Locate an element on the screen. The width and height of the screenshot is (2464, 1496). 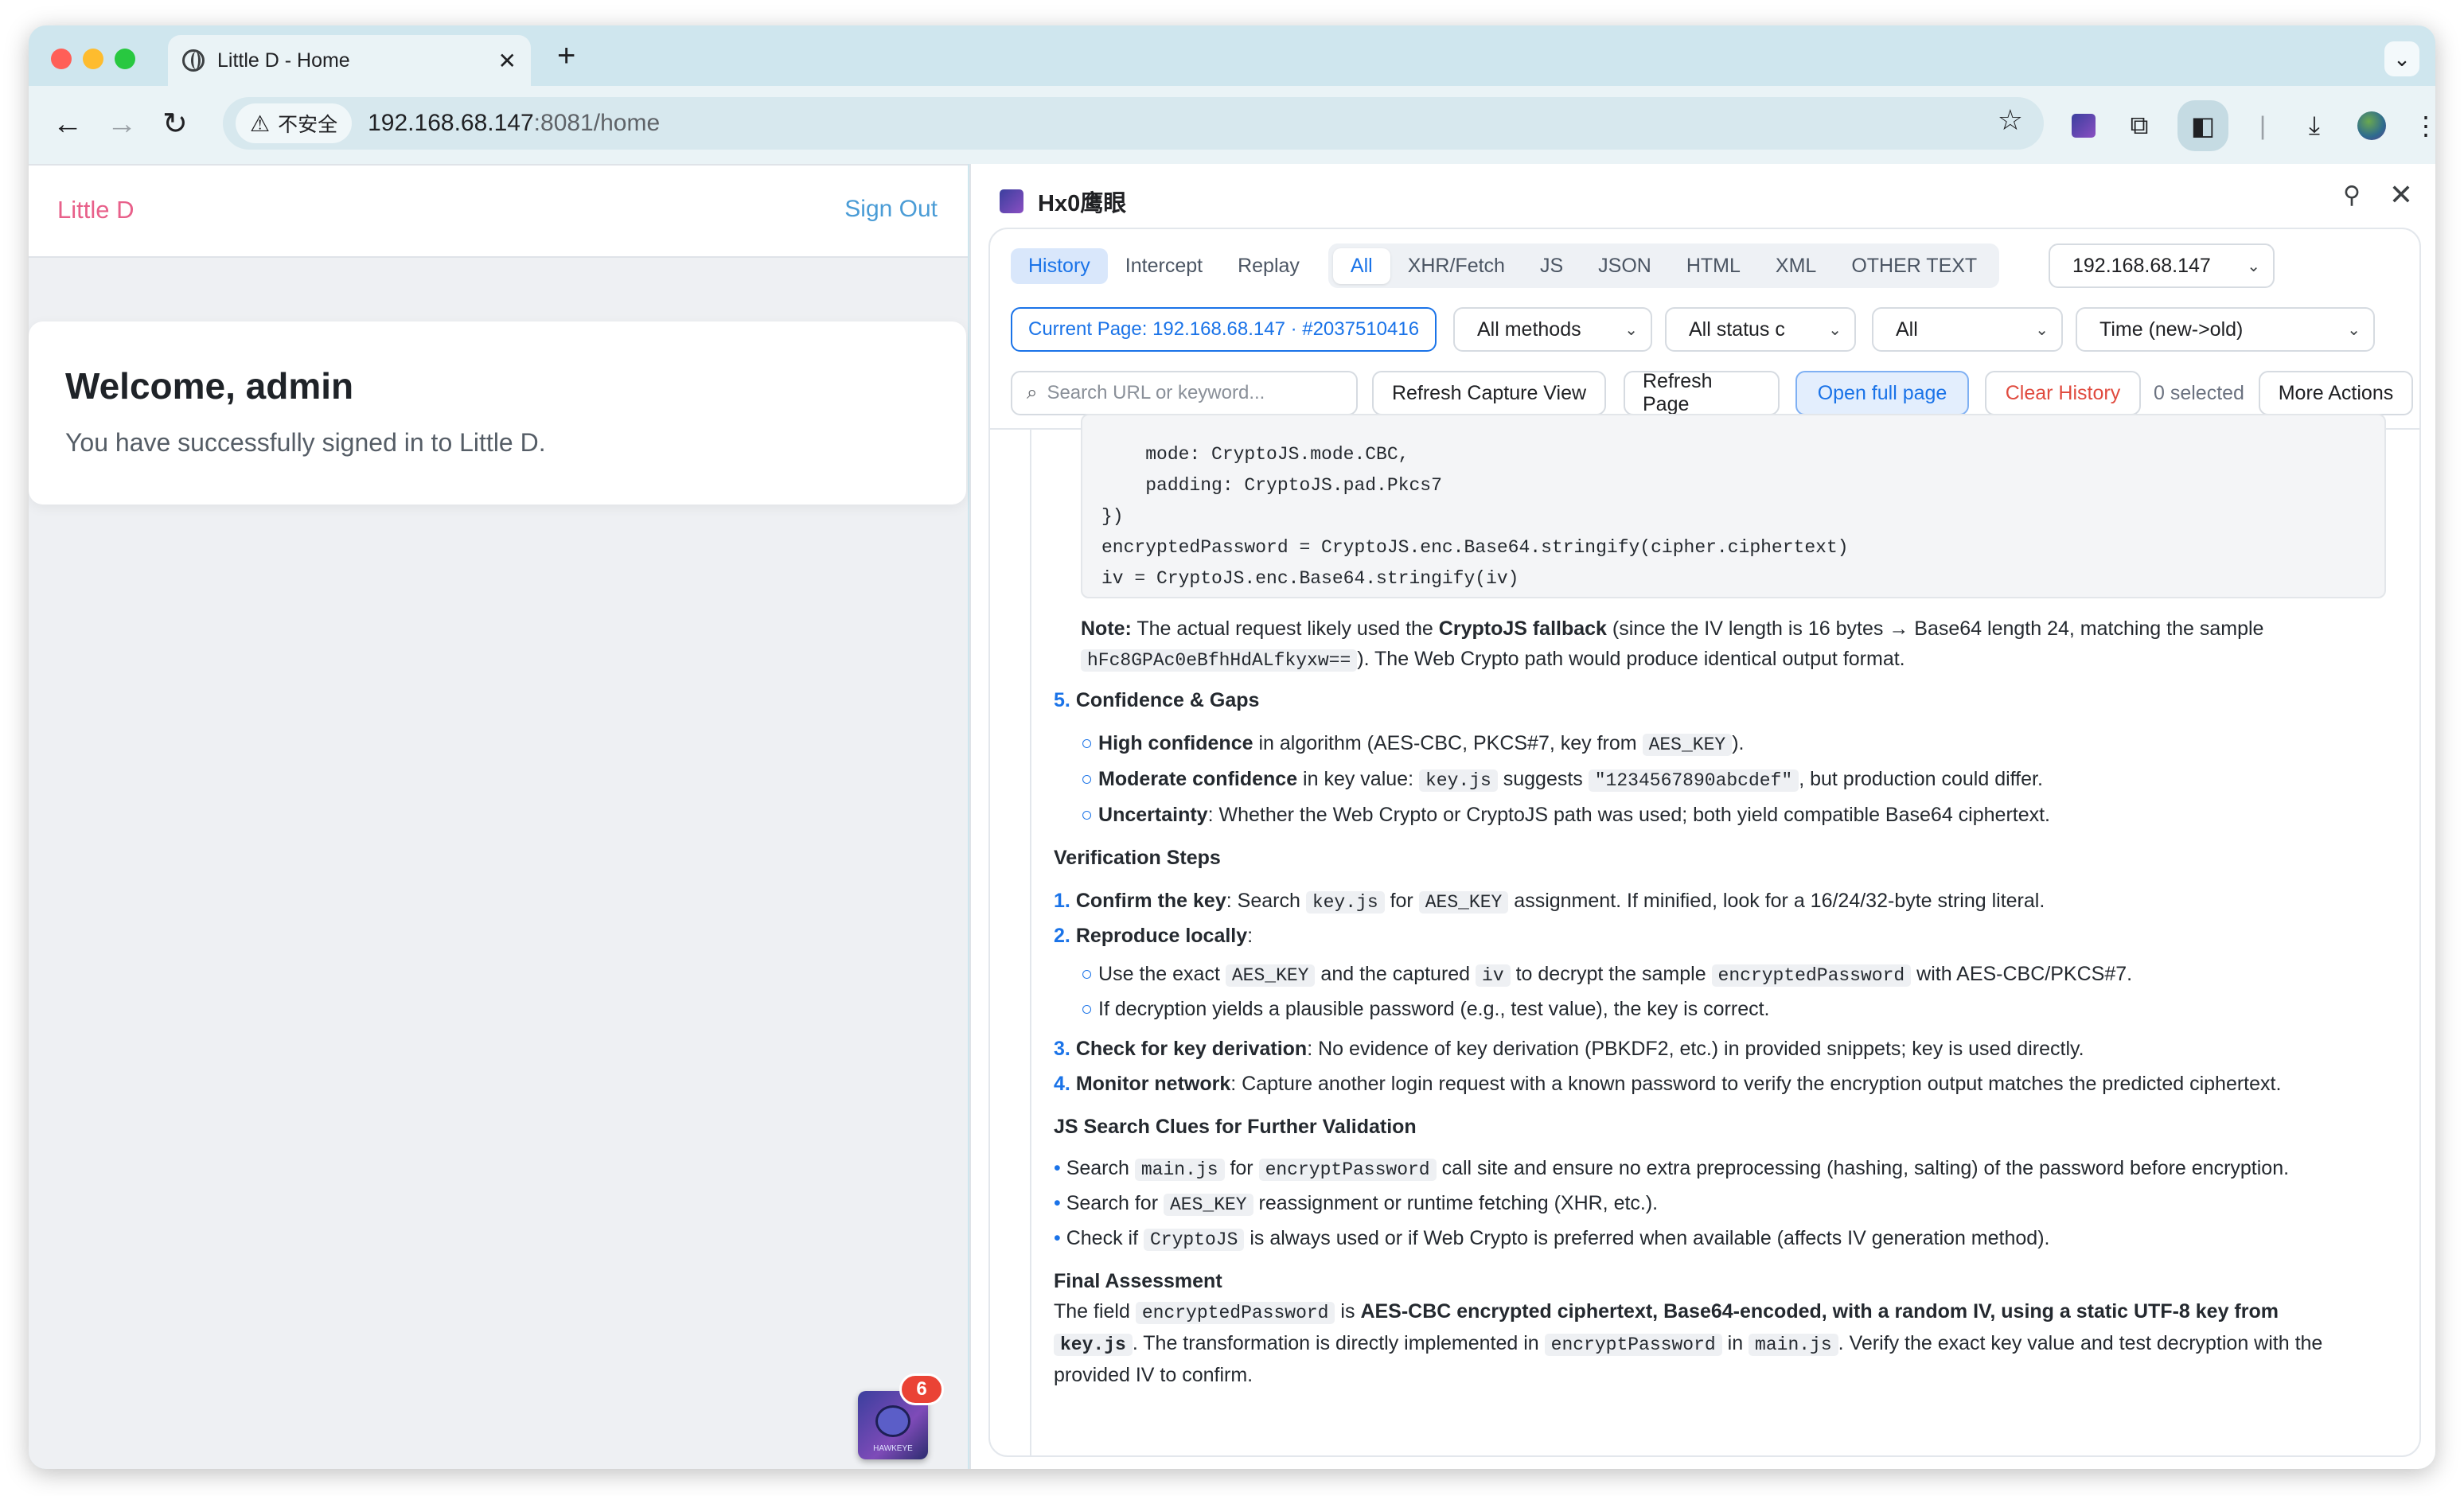
unpin-icon: ⚲ is located at coordinates (2352, 195).